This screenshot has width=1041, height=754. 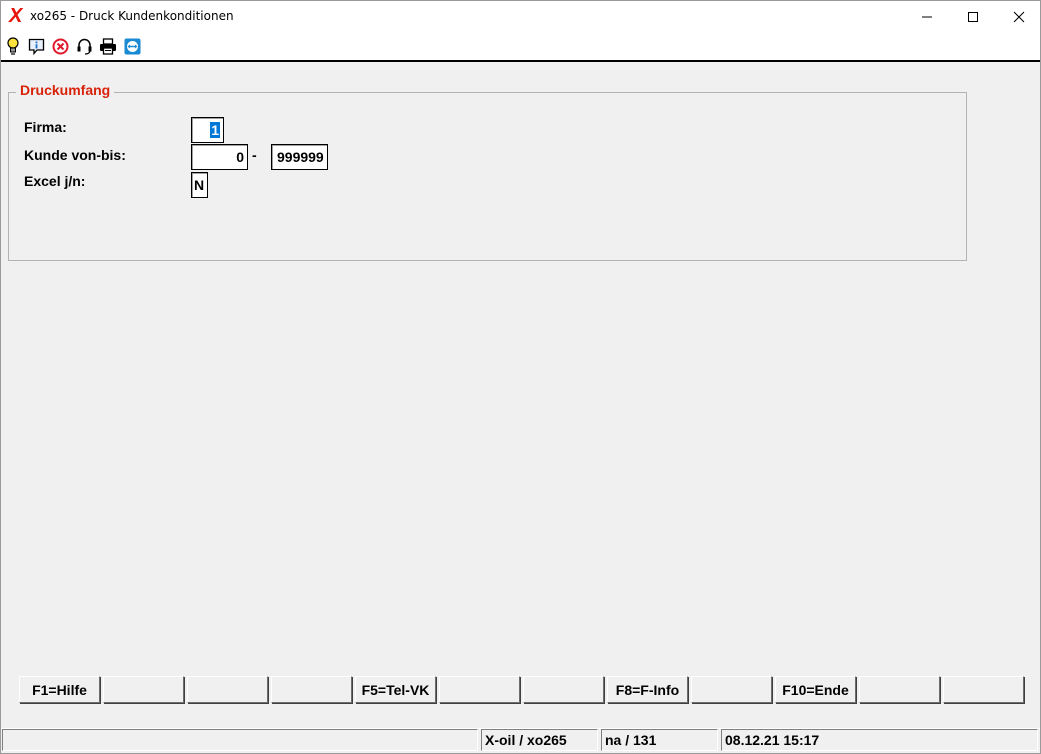 What do you see at coordinates (479, 689) in the screenshot?
I see `f6-button` at bounding box center [479, 689].